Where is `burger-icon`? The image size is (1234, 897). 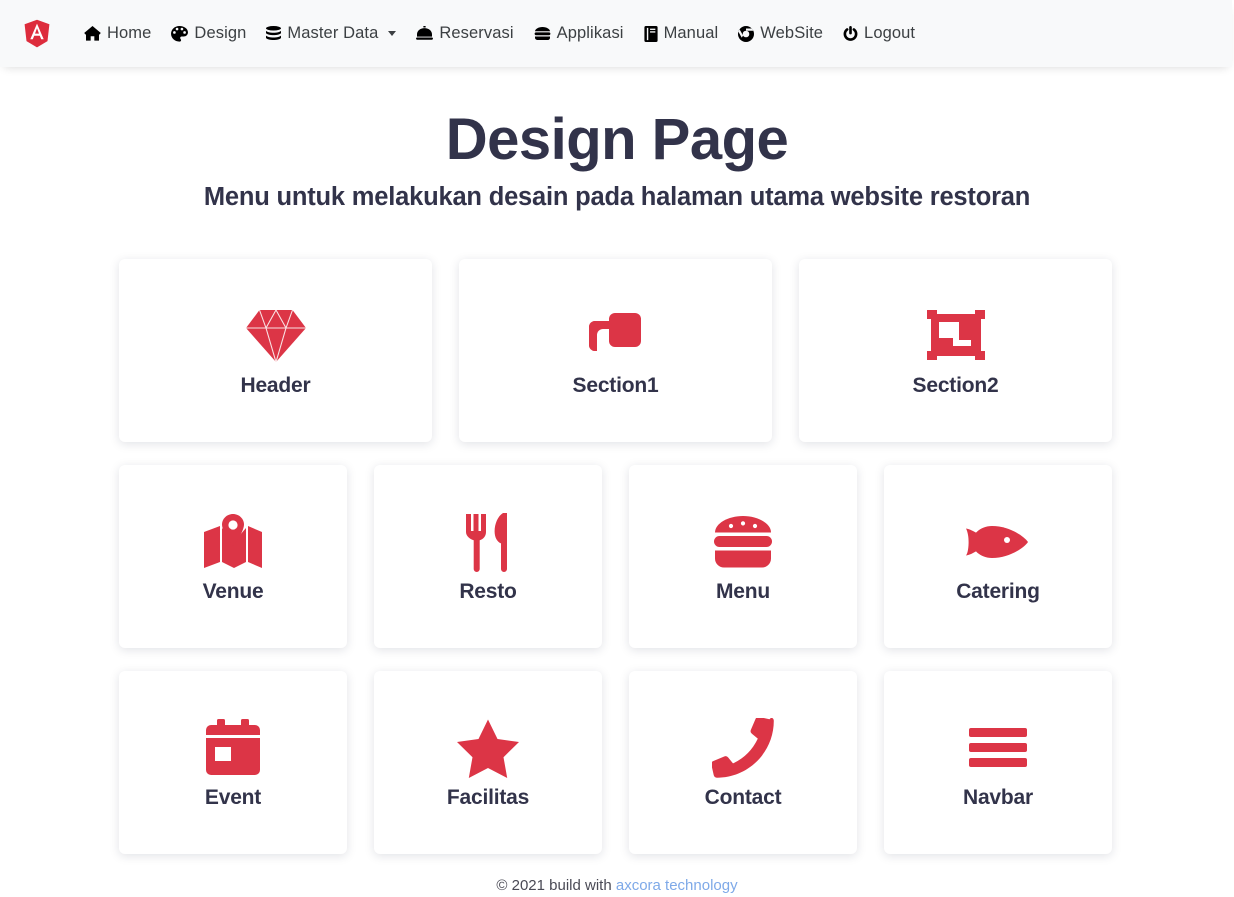
burger-icon is located at coordinates (743, 542).